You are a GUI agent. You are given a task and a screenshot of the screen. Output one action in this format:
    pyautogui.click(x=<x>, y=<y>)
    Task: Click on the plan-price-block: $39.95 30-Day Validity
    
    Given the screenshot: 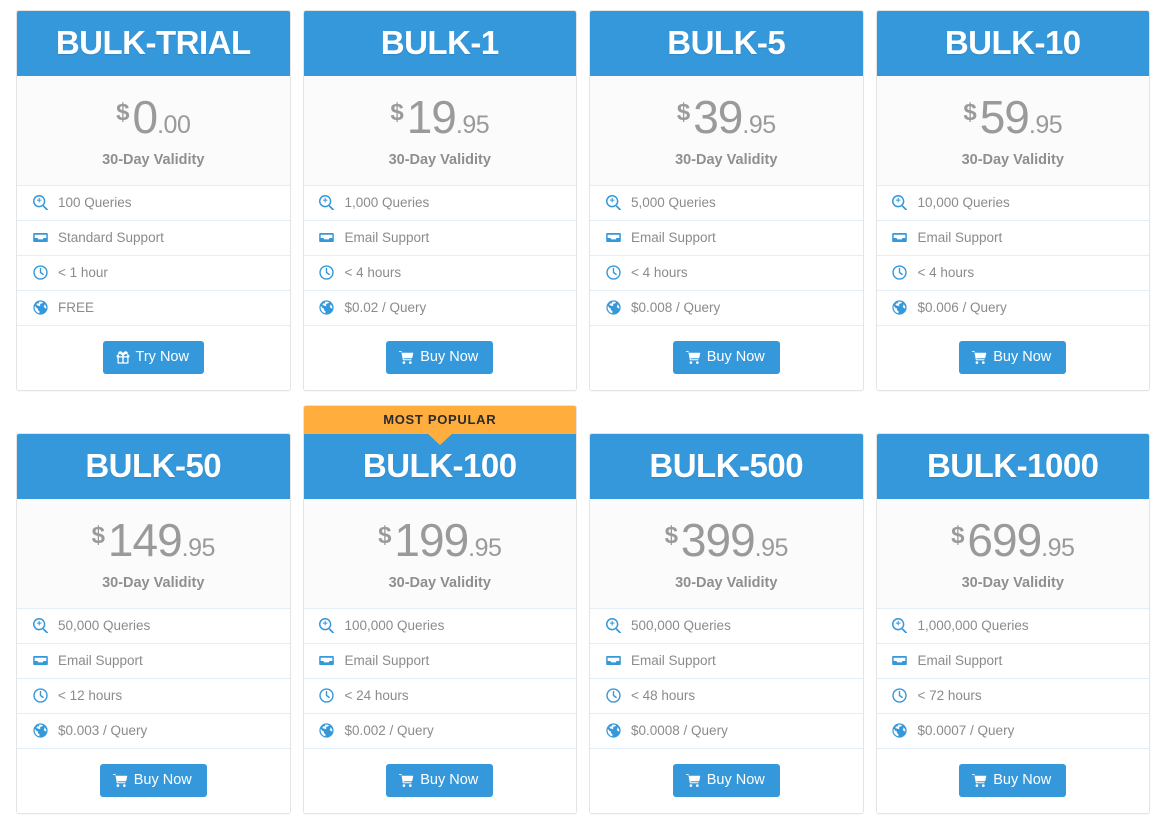 What is the action you would take?
    pyautogui.click(x=726, y=130)
    